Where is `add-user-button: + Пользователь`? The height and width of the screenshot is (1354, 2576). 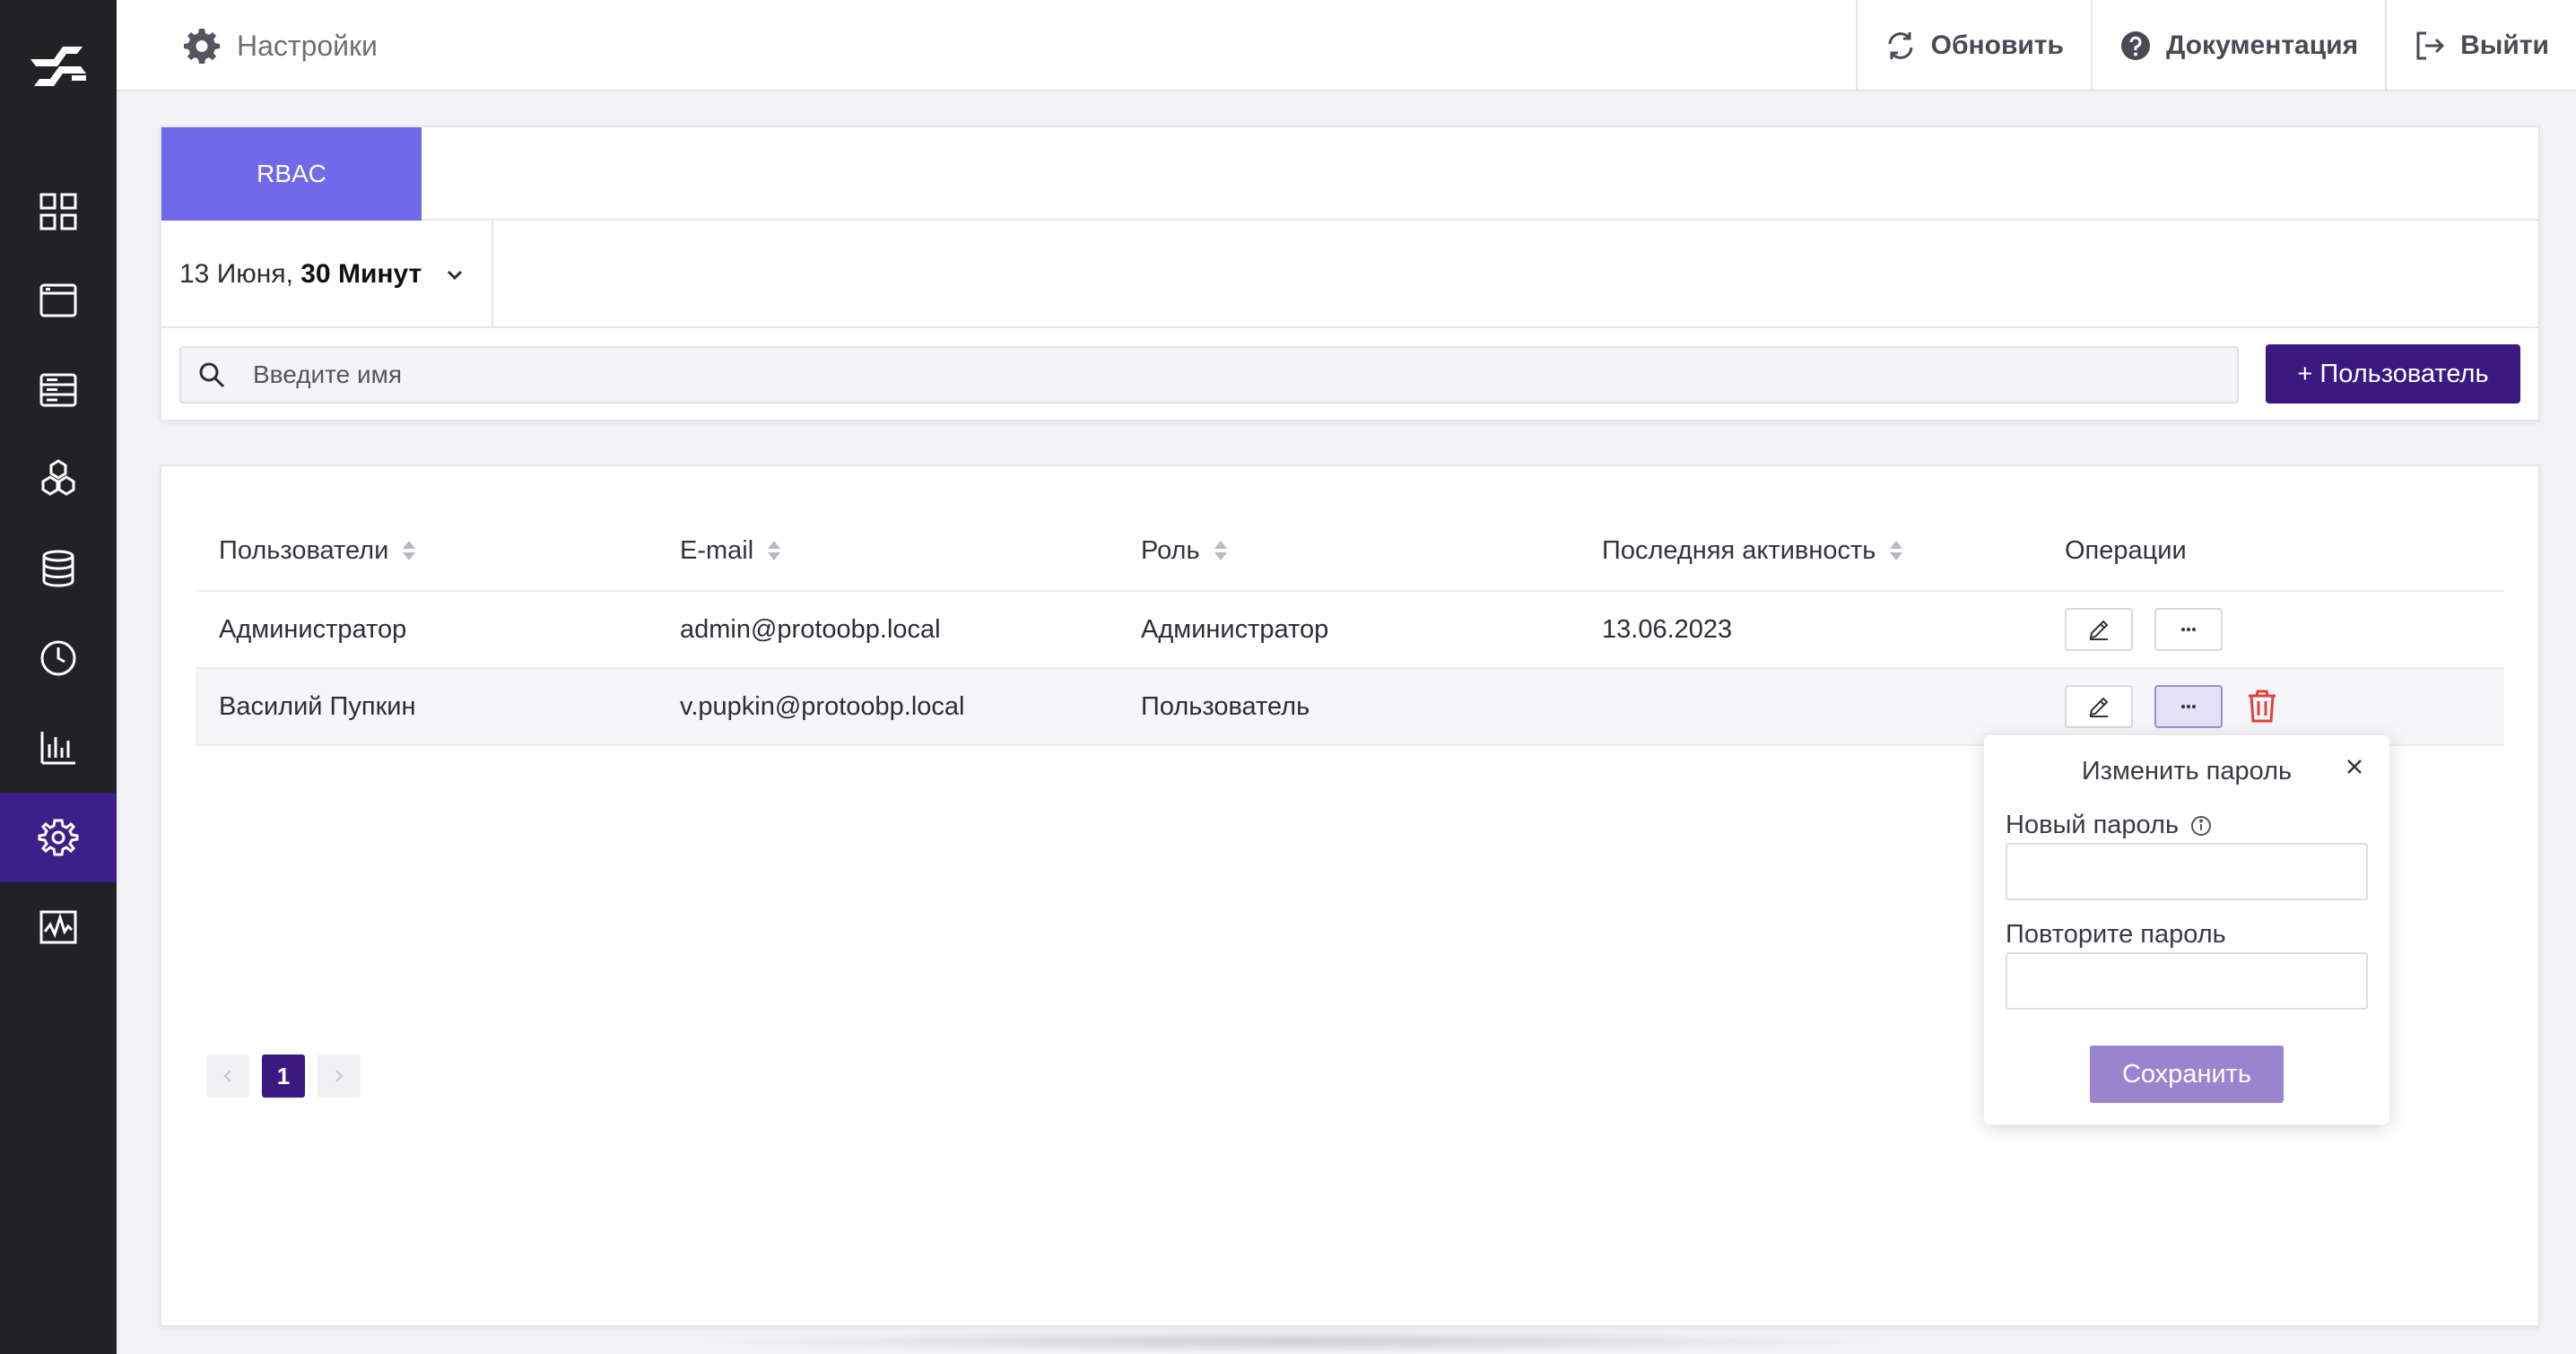
add-user-button: + Пользователь is located at coordinates (2393, 374).